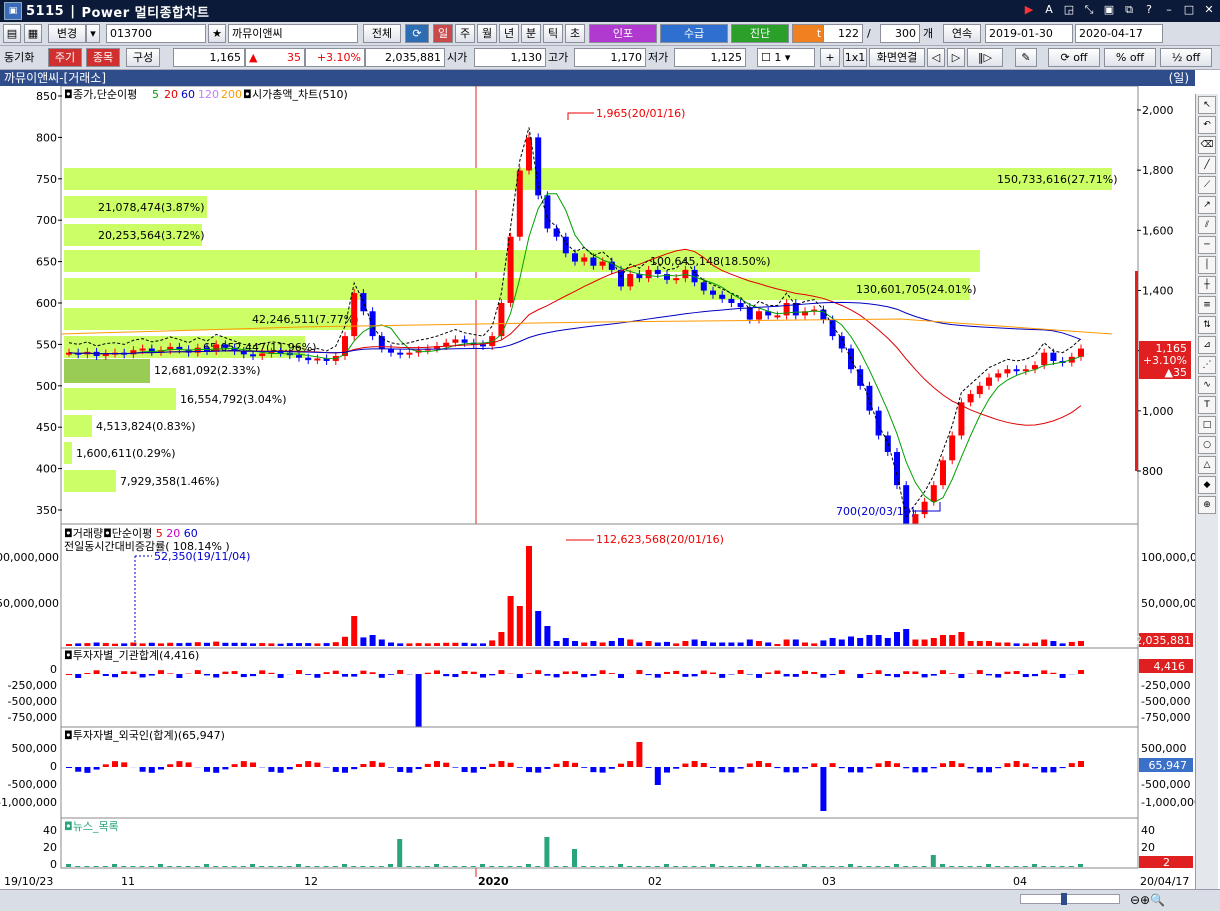  Describe the element at coordinates (217, 33) in the screenshot. I see `favorite-icon: ★` at that location.